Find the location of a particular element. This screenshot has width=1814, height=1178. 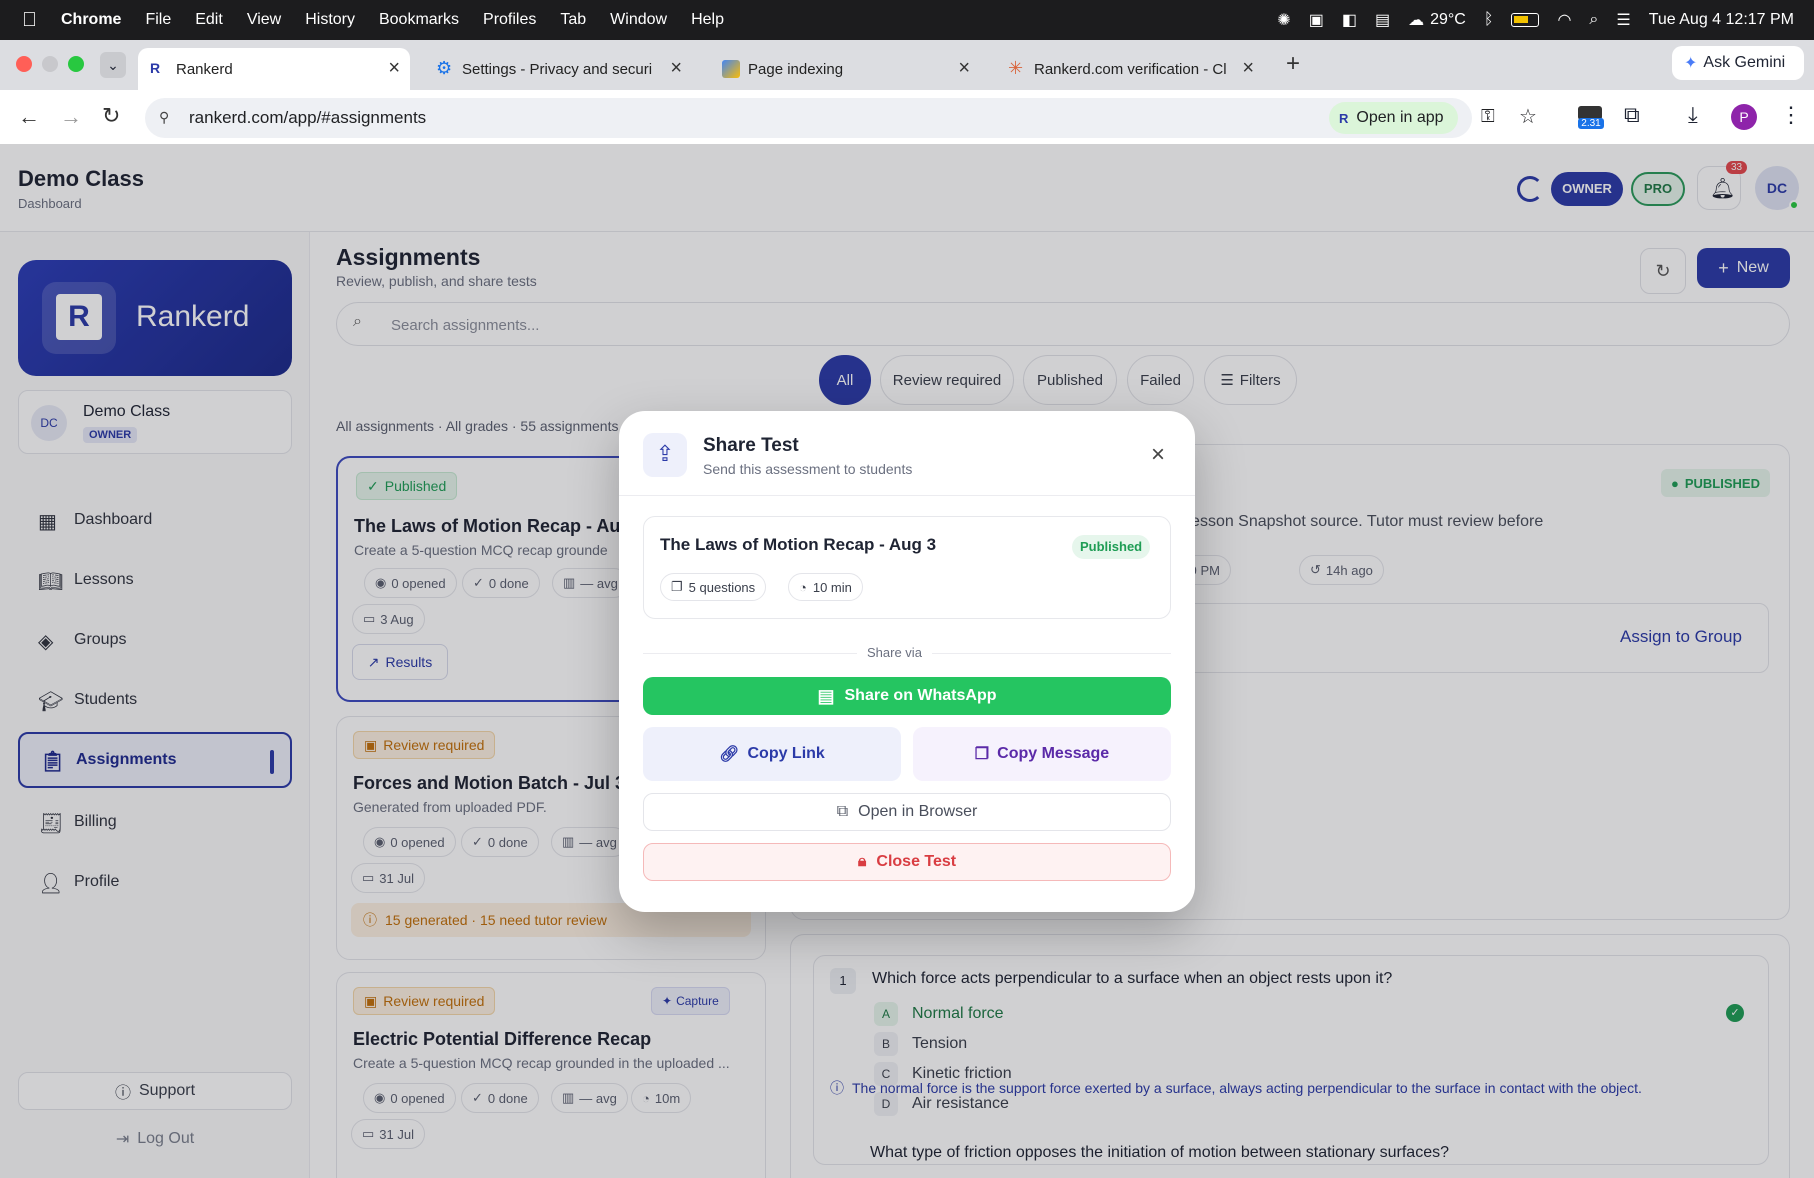

copy-message-button: ❐ Copy Message is located at coordinates (1042, 754).